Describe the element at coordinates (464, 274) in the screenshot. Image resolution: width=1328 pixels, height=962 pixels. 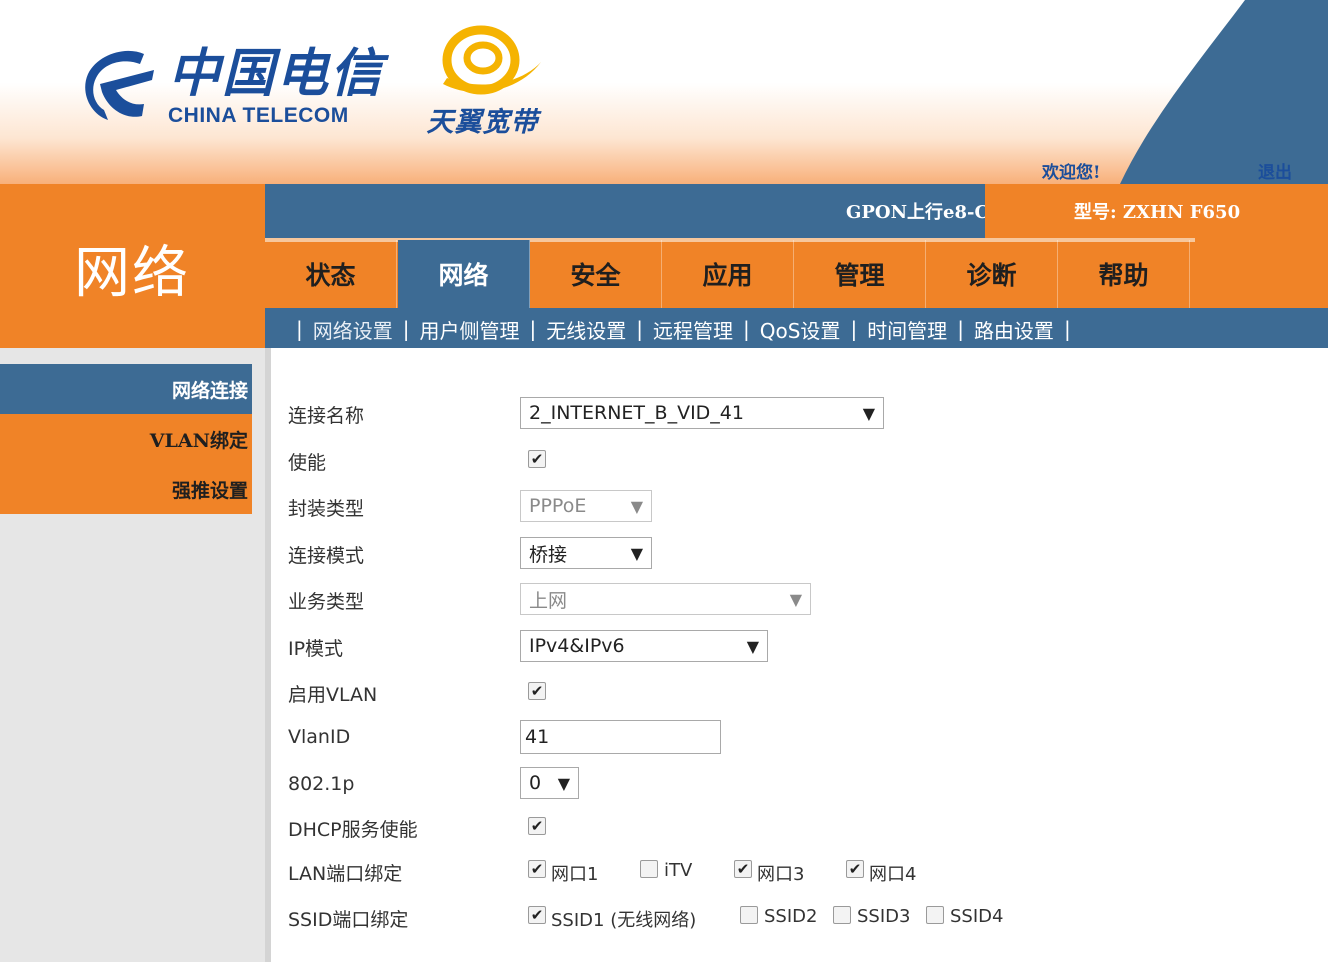
I see `tab-network: 网络` at that location.